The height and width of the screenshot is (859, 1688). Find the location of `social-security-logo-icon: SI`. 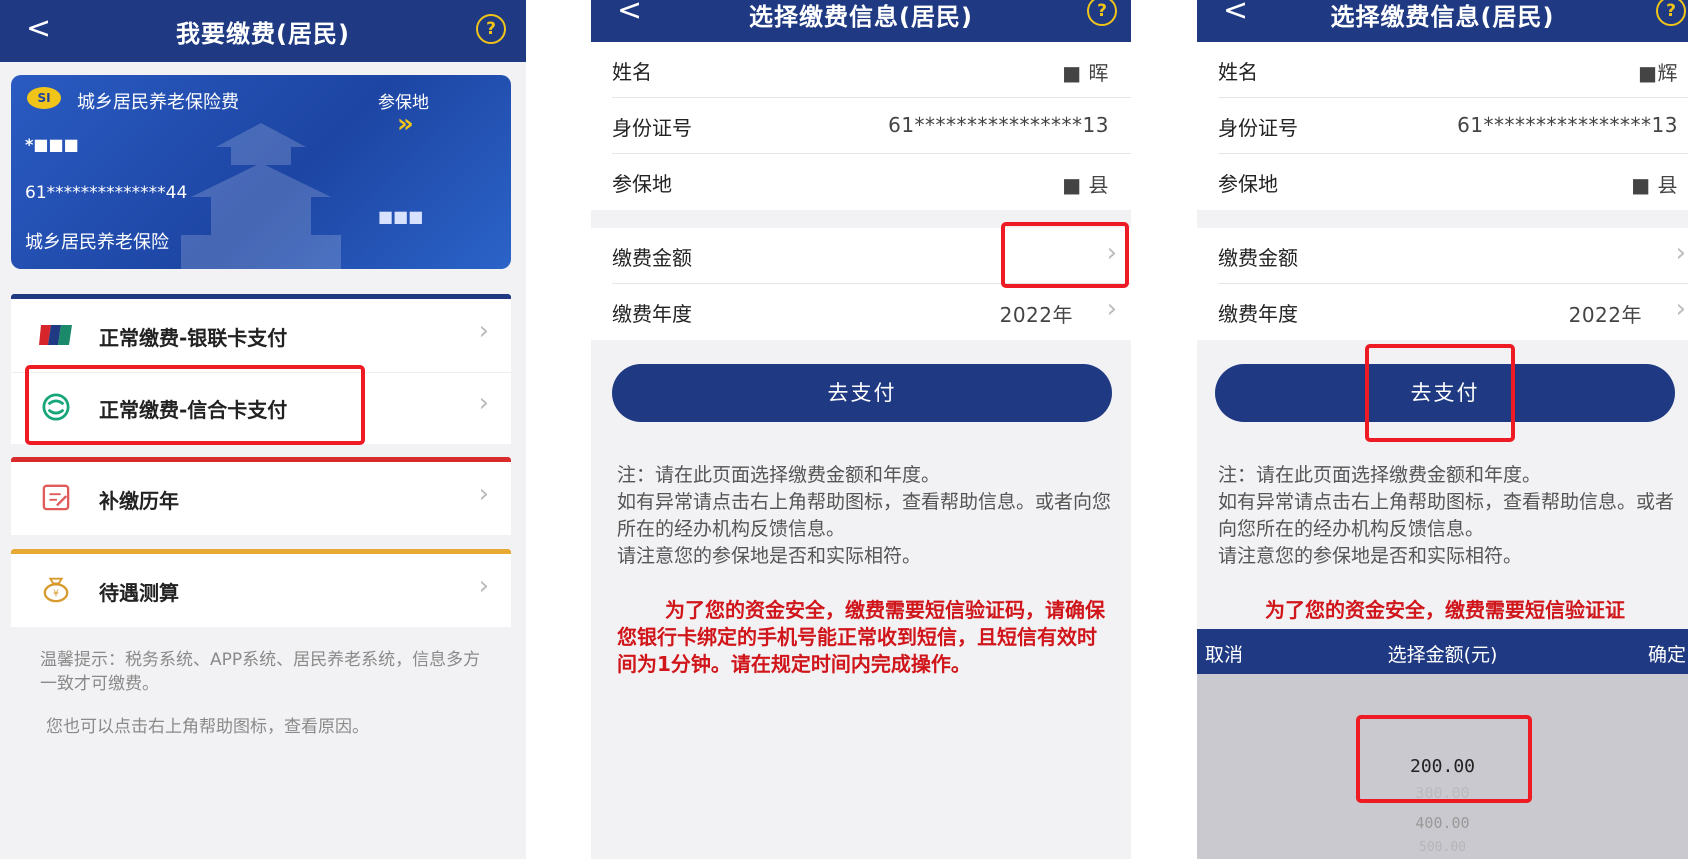

social-security-logo-icon: SI is located at coordinates (44, 98).